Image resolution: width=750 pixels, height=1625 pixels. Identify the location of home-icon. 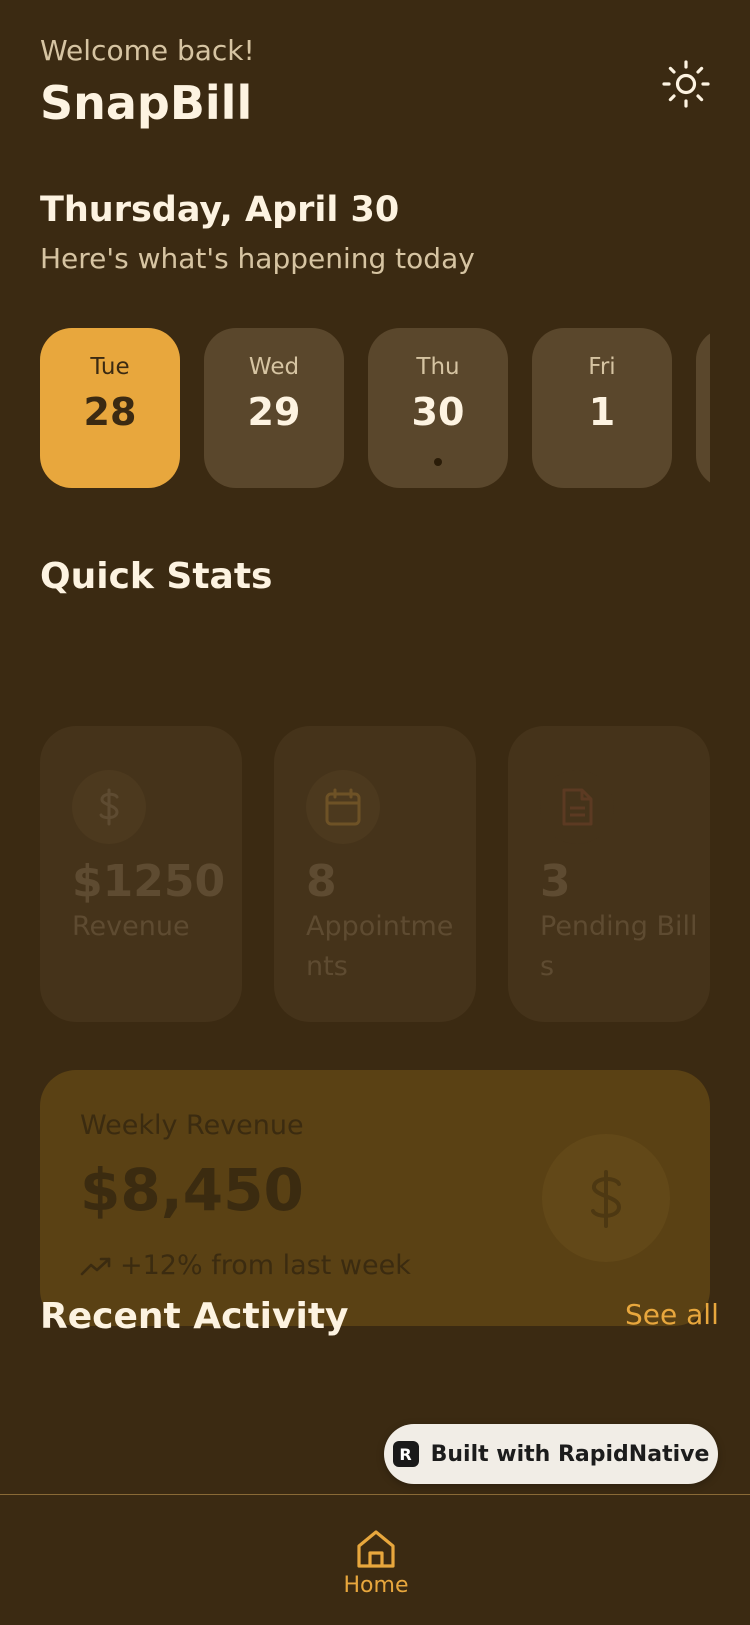
(376, 1549).